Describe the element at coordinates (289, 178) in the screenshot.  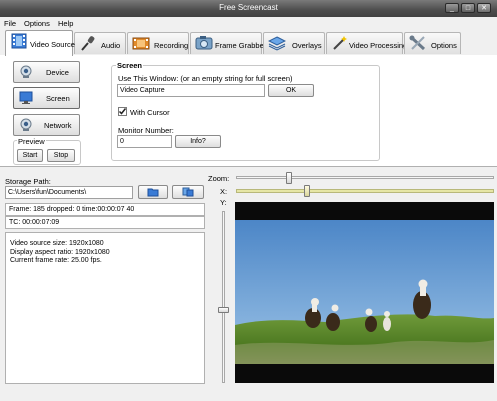
I see `zoom-slider-thumb` at that location.